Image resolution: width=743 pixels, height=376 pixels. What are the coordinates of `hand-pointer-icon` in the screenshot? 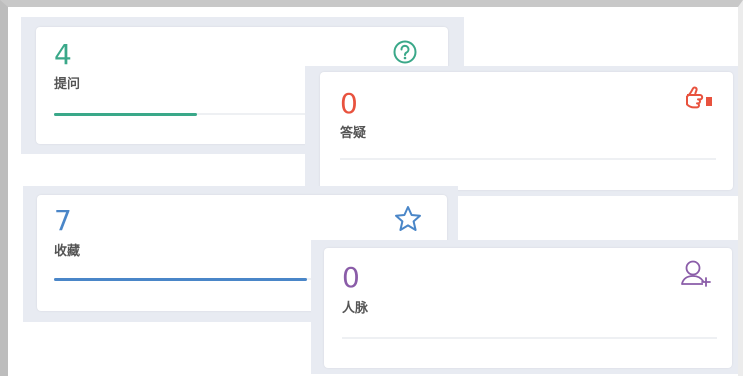 It's located at (699, 97).